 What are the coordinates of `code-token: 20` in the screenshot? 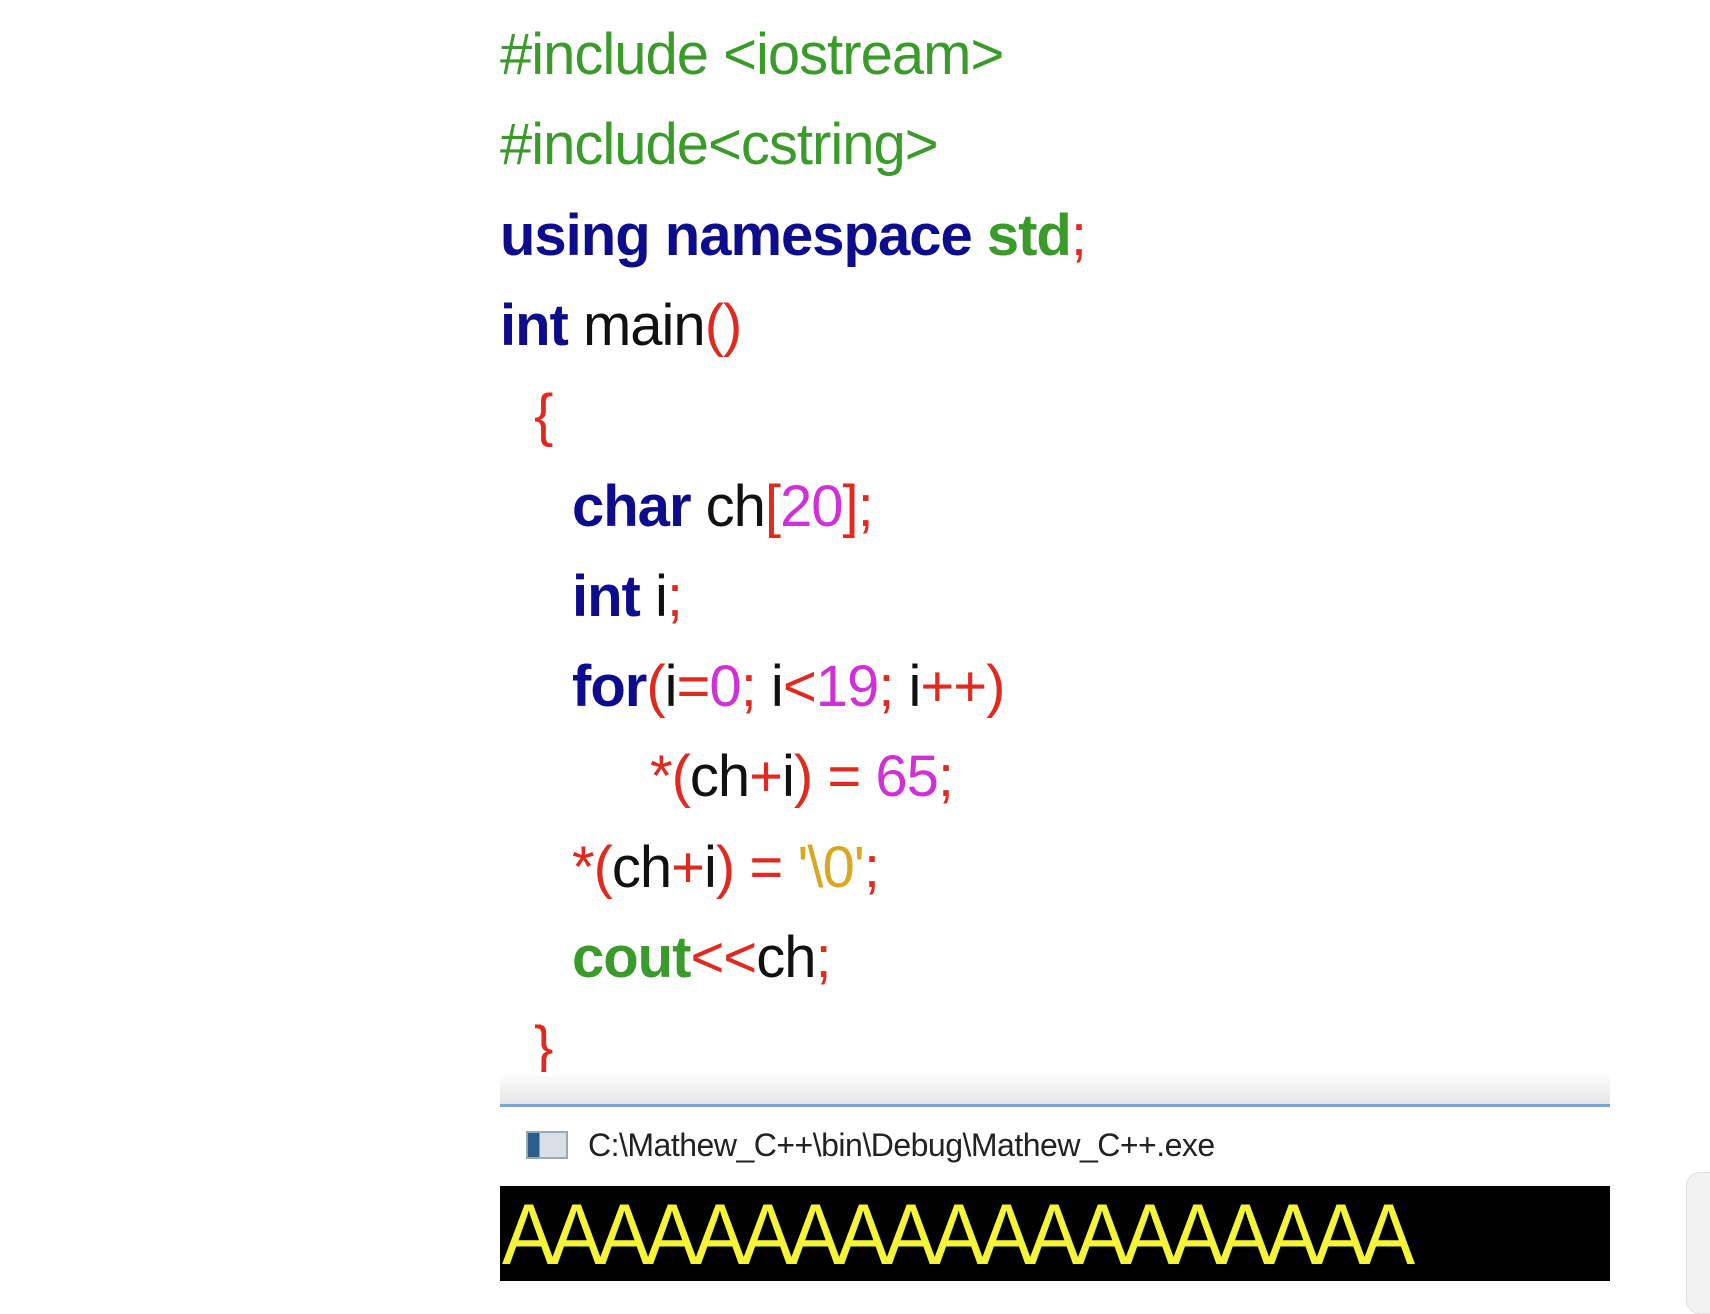 It's located at (812, 506).